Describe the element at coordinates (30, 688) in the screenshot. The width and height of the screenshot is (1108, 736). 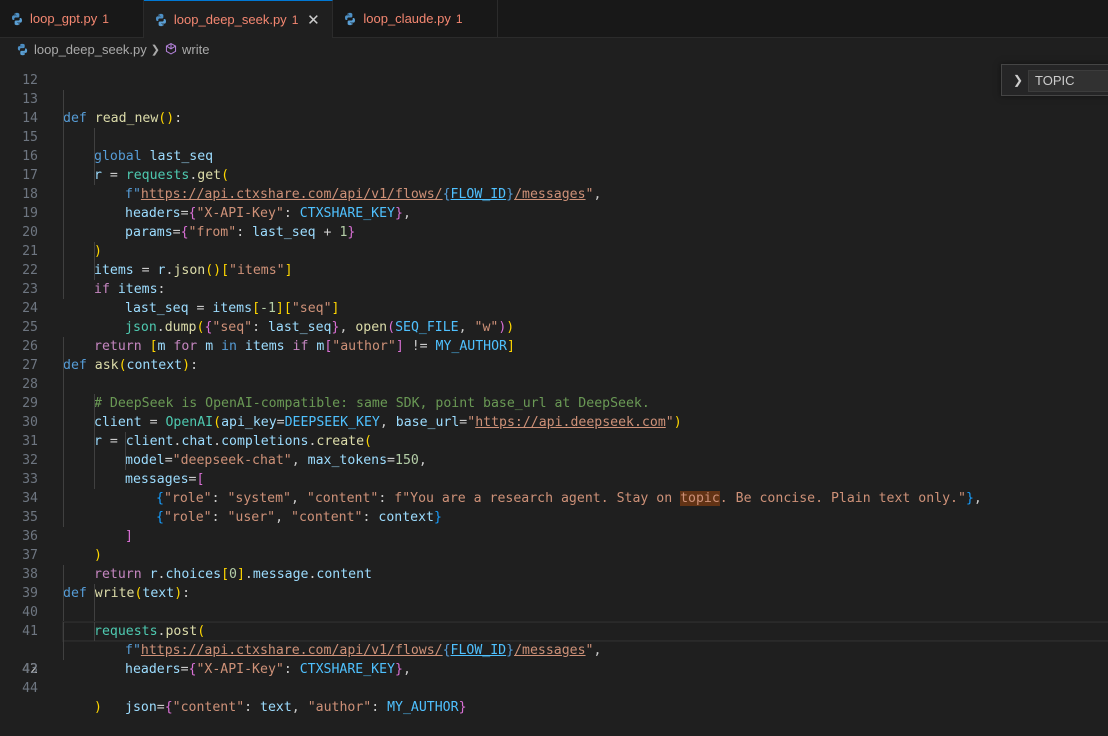
I see `line-number: 44` at that location.